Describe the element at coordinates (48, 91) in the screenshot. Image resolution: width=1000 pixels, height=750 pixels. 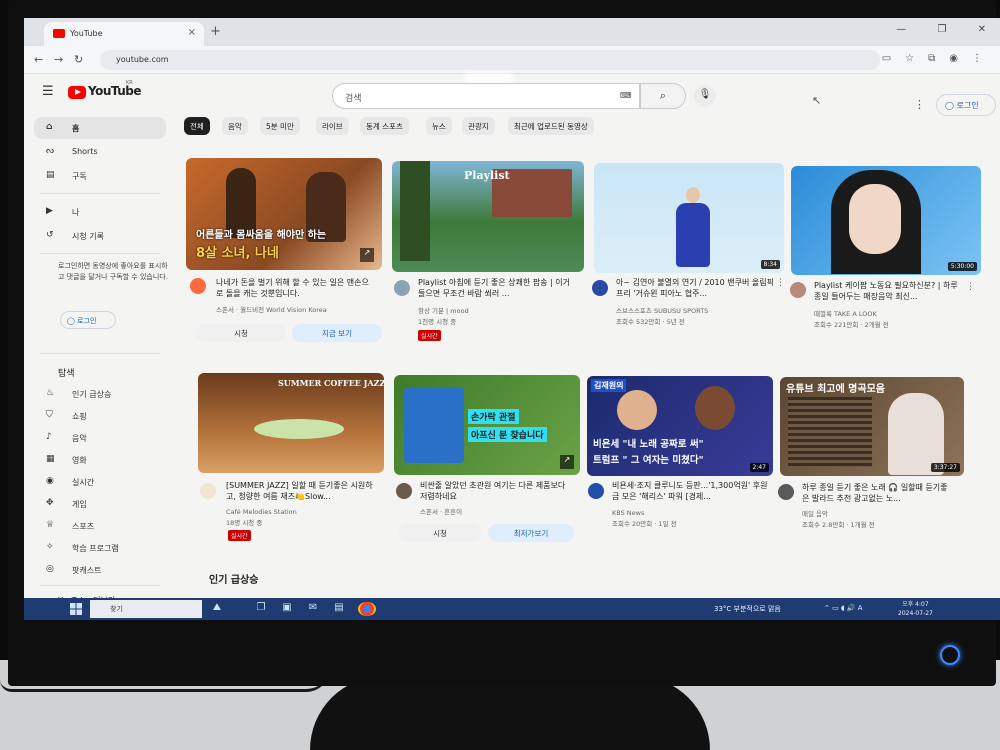
I see `menu-icon: ☰` at that location.